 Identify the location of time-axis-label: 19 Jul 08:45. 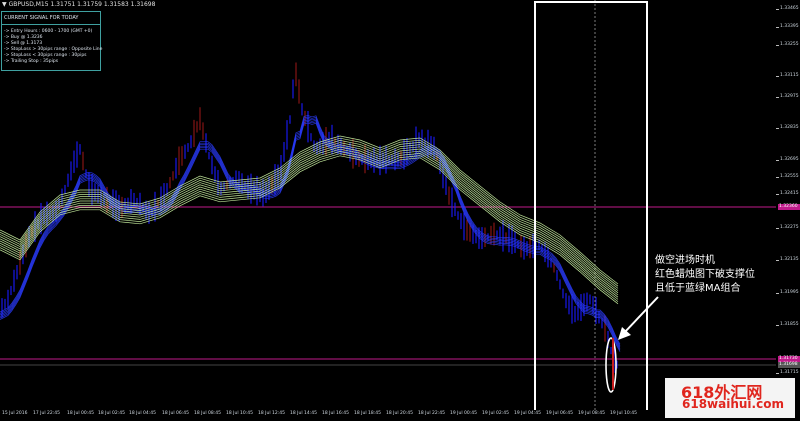
(591, 413).